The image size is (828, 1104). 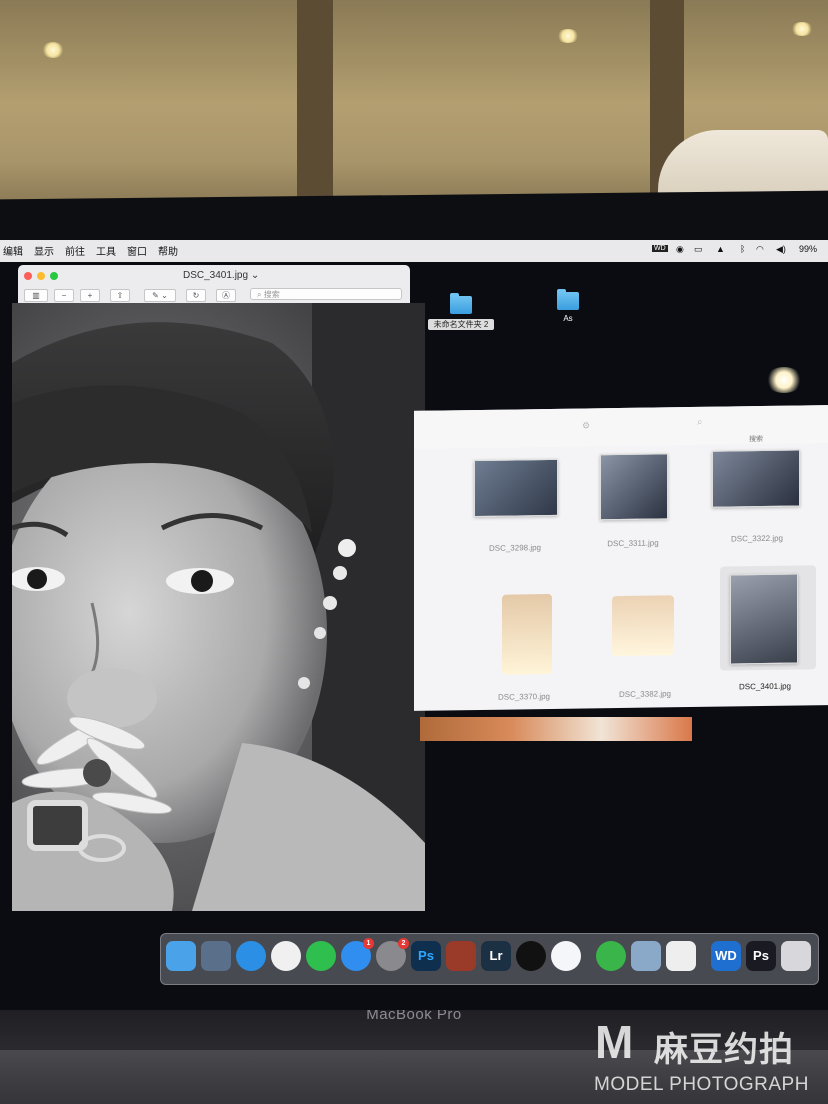 What do you see at coordinates (106, 250) in the screenshot?
I see `menu-tools: 工具` at bounding box center [106, 250].